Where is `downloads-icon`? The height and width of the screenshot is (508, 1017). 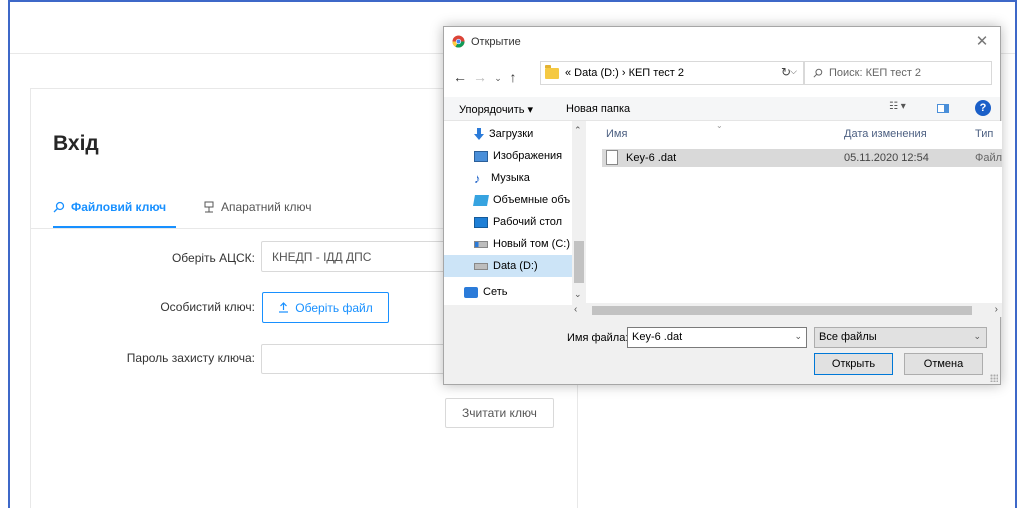
downloads-icon is located at coordinates (479, 134).